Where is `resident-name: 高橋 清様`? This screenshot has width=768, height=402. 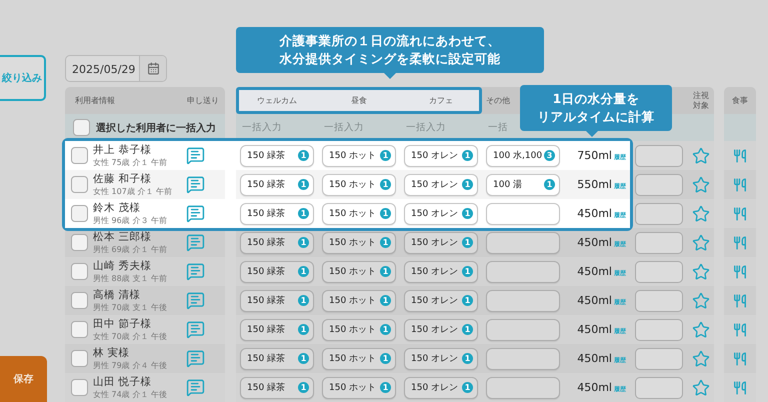 resident-name: 高橋 清様 is located at coordinates (117, 295).